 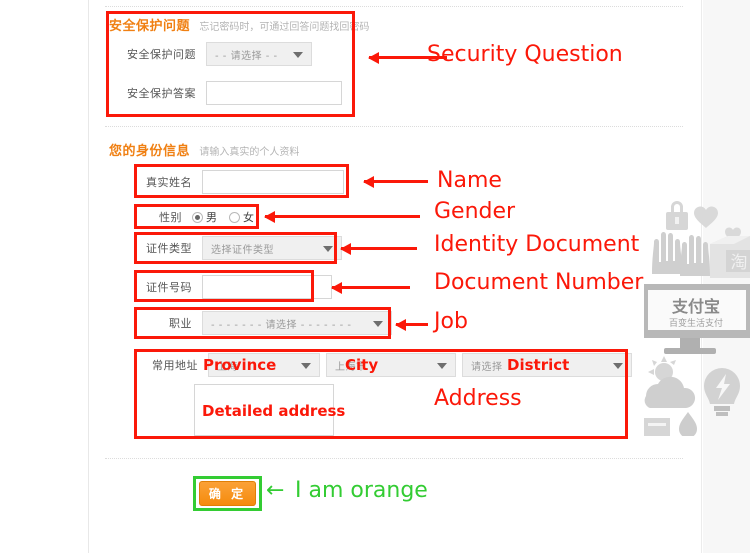 What do you see at coordinates (234, 217) in the screenshot?
I see `gender-female-radio` at bounding box center [234, 217].